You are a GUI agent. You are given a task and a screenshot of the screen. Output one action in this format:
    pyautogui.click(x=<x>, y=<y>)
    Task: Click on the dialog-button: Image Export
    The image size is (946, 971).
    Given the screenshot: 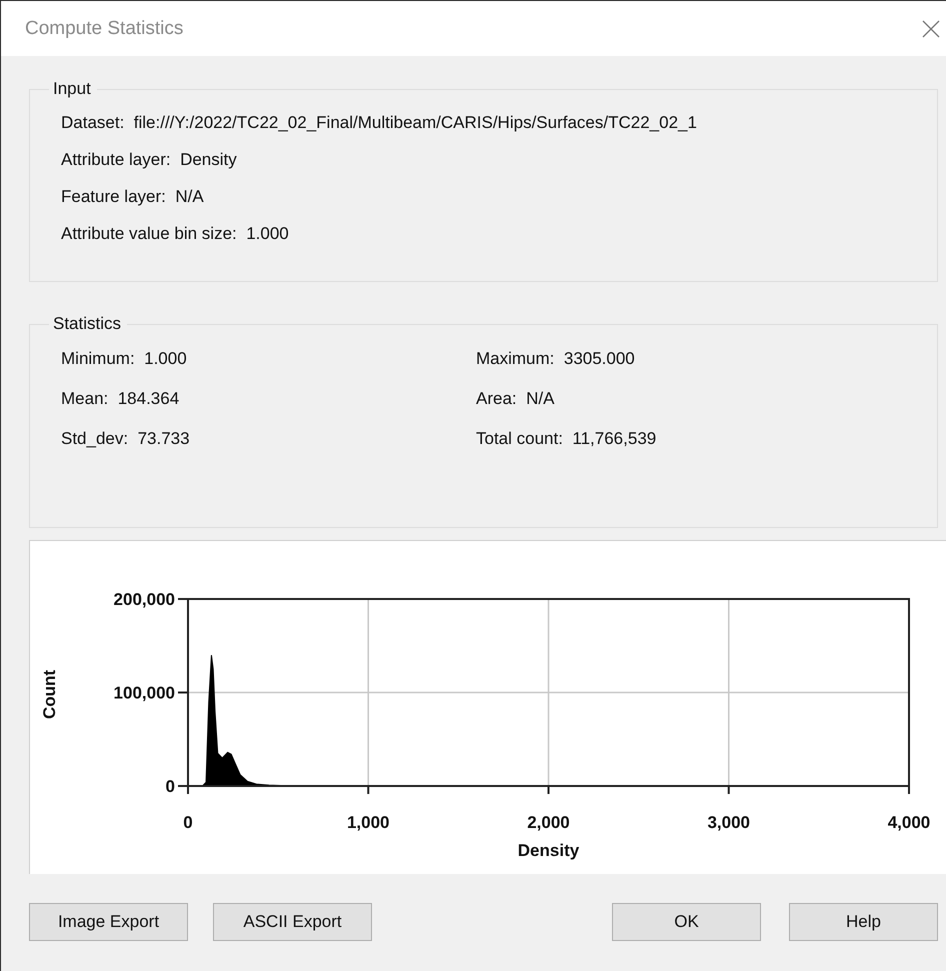 What is the action you would take?
    pyautogui.click(x=108, y=922)
    